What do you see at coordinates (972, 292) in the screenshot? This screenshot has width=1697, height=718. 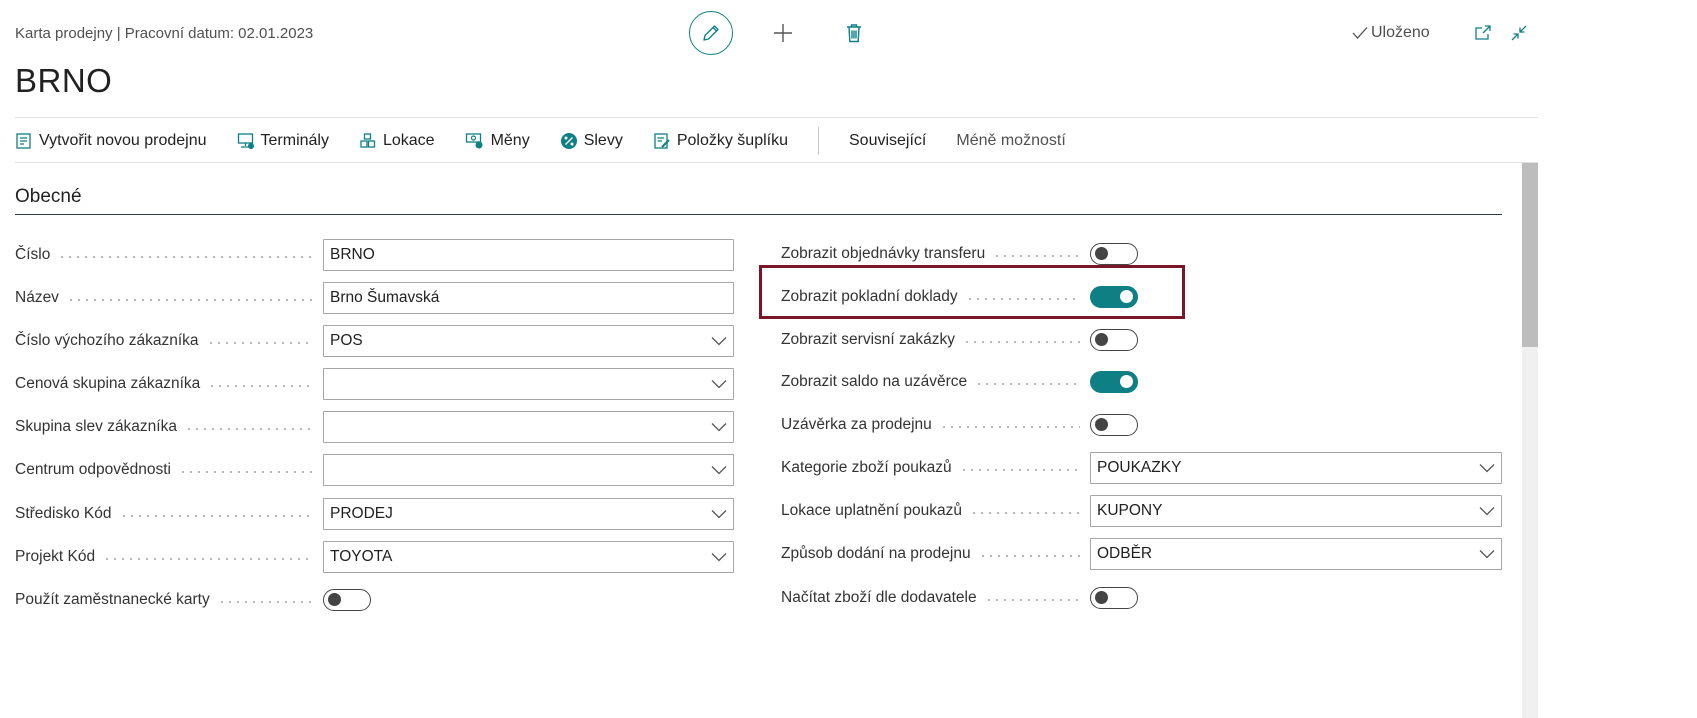 I see `highlight-annotation` at bounding box center [972, 292].